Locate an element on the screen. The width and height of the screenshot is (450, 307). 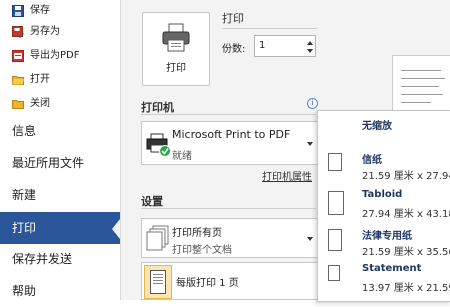
save-icon is located at coordinates (18, 11).